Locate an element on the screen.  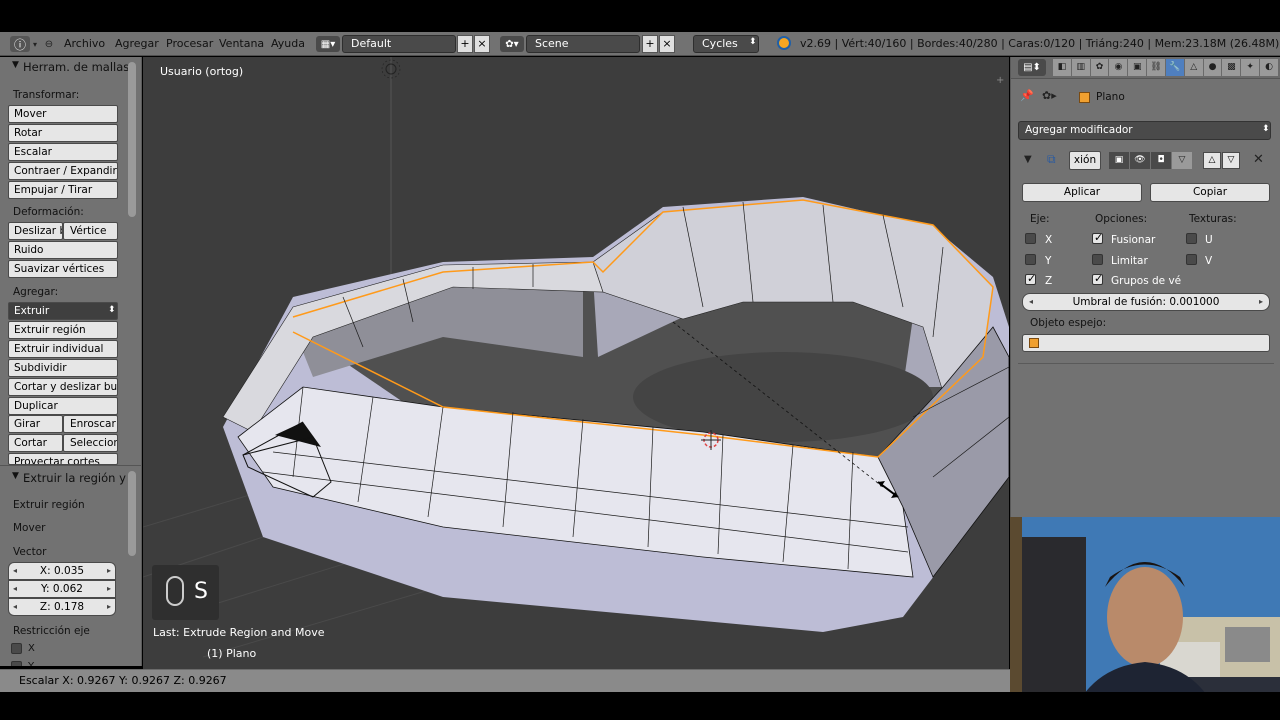
scene-tab-icon: ✿ is located at coordinates (1099, 67).